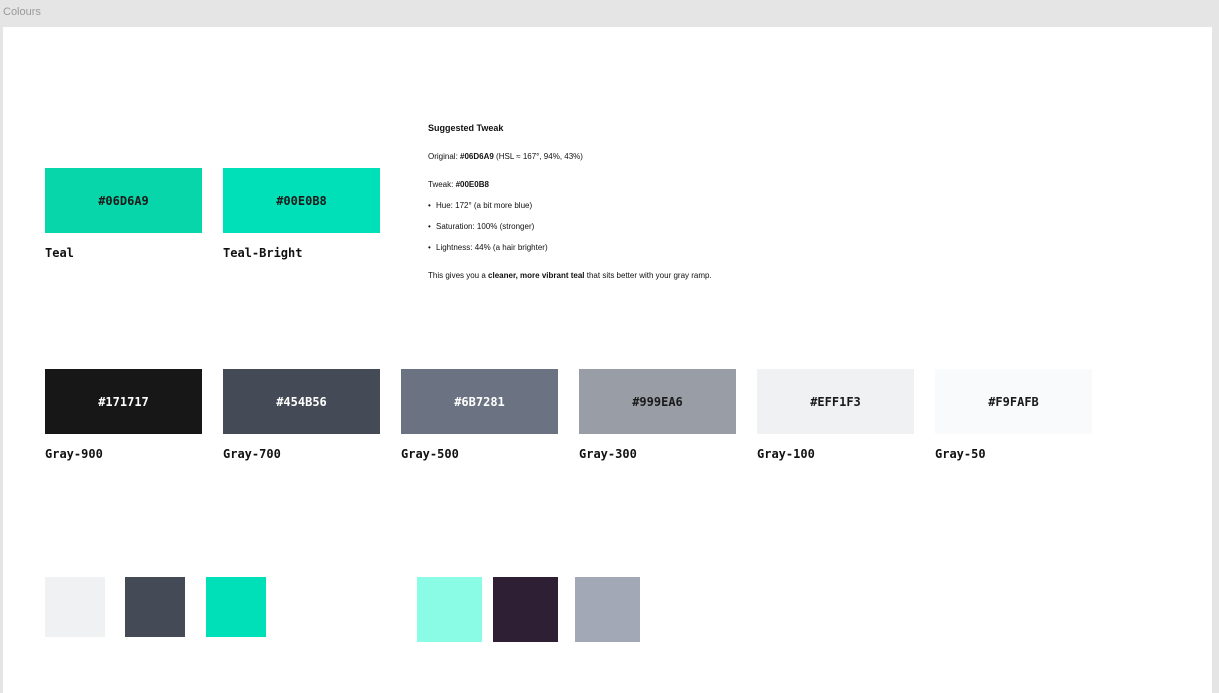 This screenshot has width=1219, height=693. What do you see at coordinates (477, 156) in the screenshot?
I see `note-original-hex: #06D6A9` at bounding box center [477, 156].